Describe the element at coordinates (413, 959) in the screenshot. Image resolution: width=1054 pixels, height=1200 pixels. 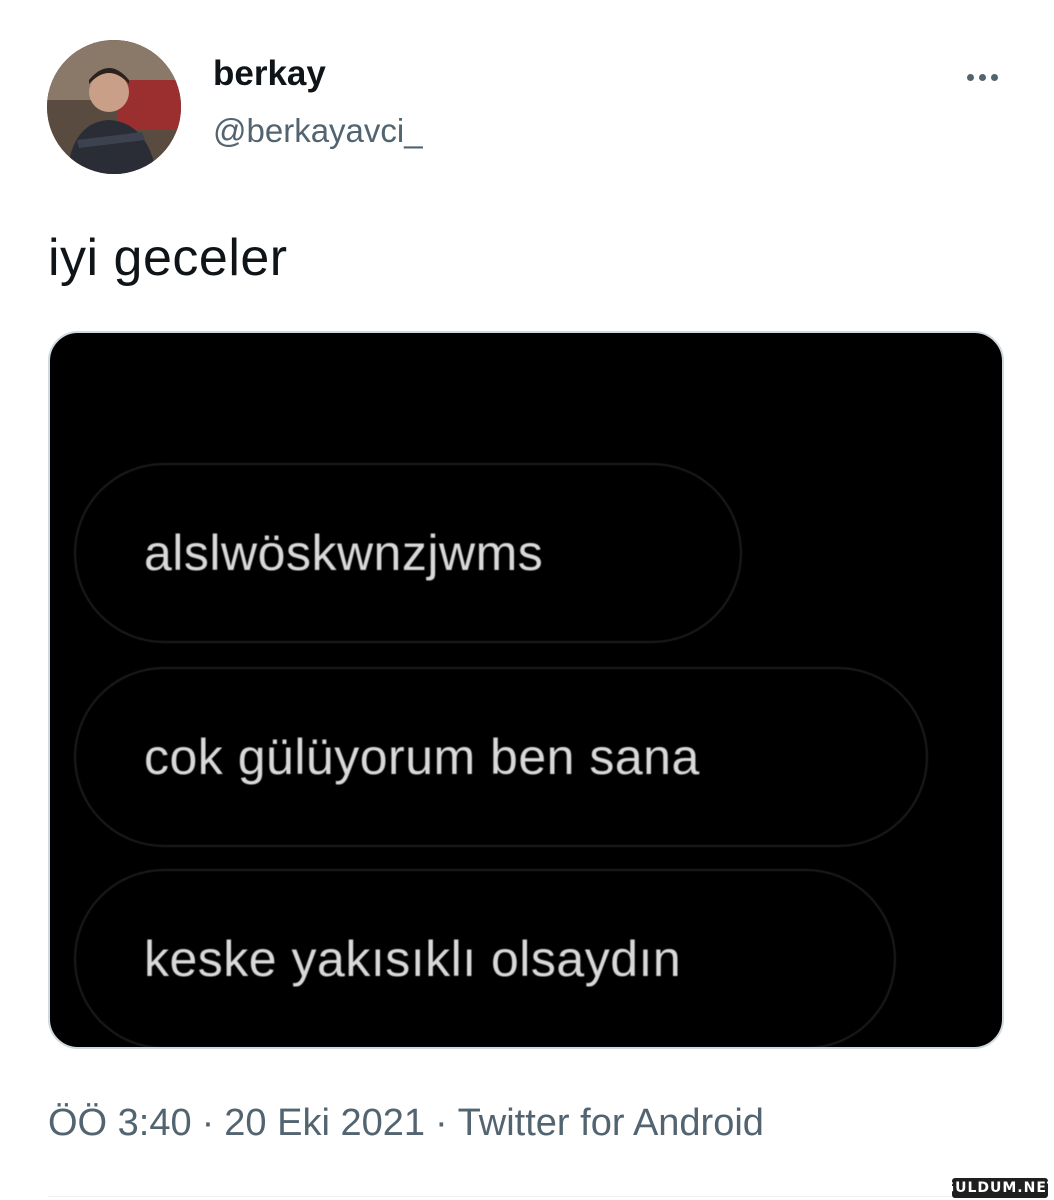
I see `suggestion-bubble-text: keske yakısıklı olsaydın` at that location.